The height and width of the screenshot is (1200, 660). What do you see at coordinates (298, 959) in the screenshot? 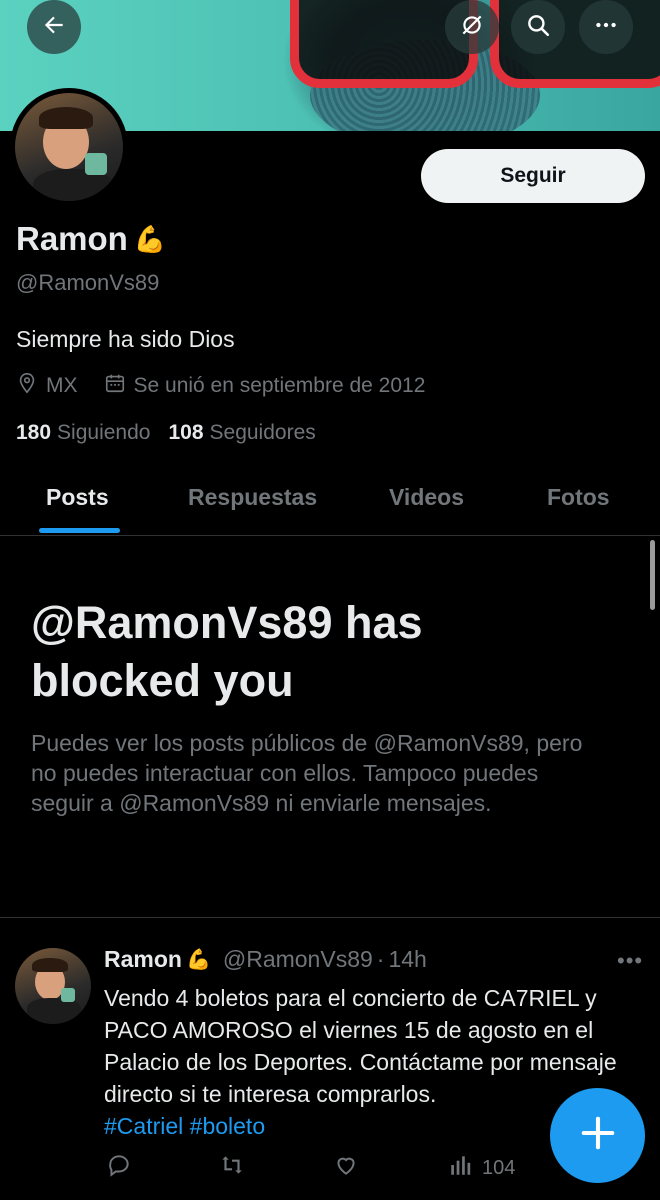
I see `post-author-handle: @RamonVs89` at bounding box center [298, 959].